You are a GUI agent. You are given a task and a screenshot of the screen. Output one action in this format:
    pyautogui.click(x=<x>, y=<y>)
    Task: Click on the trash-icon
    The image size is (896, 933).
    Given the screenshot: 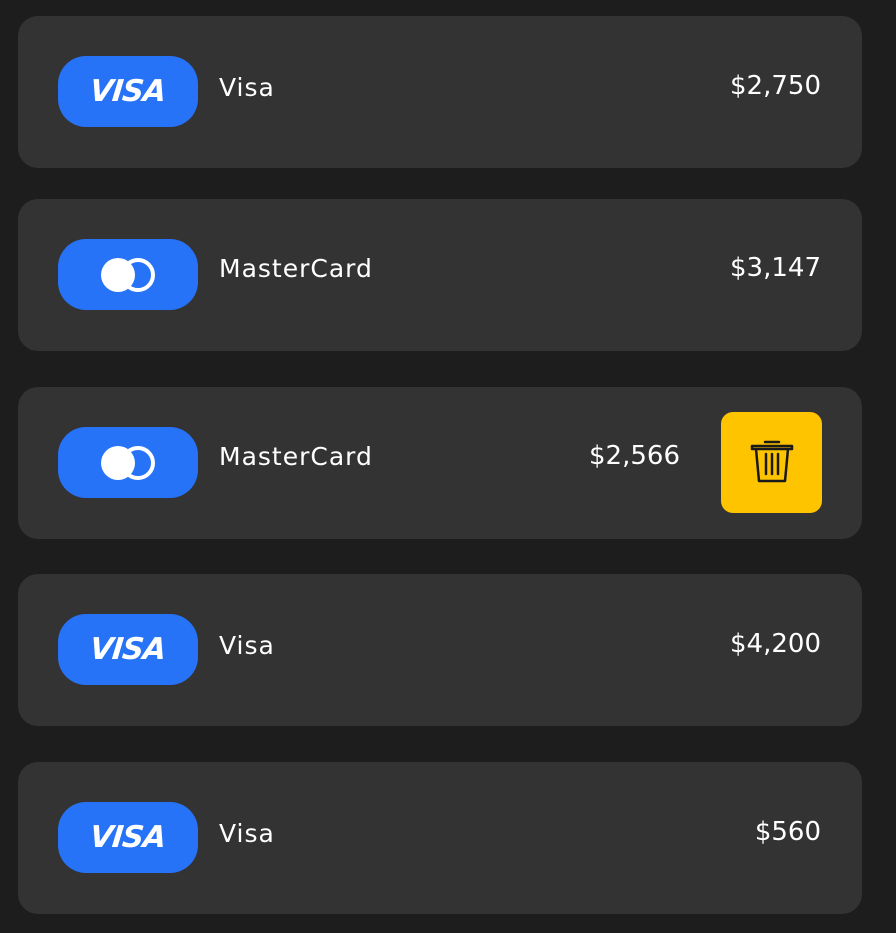 What is the action you would take?
    pyautogui.click(x=772, y=463)
    